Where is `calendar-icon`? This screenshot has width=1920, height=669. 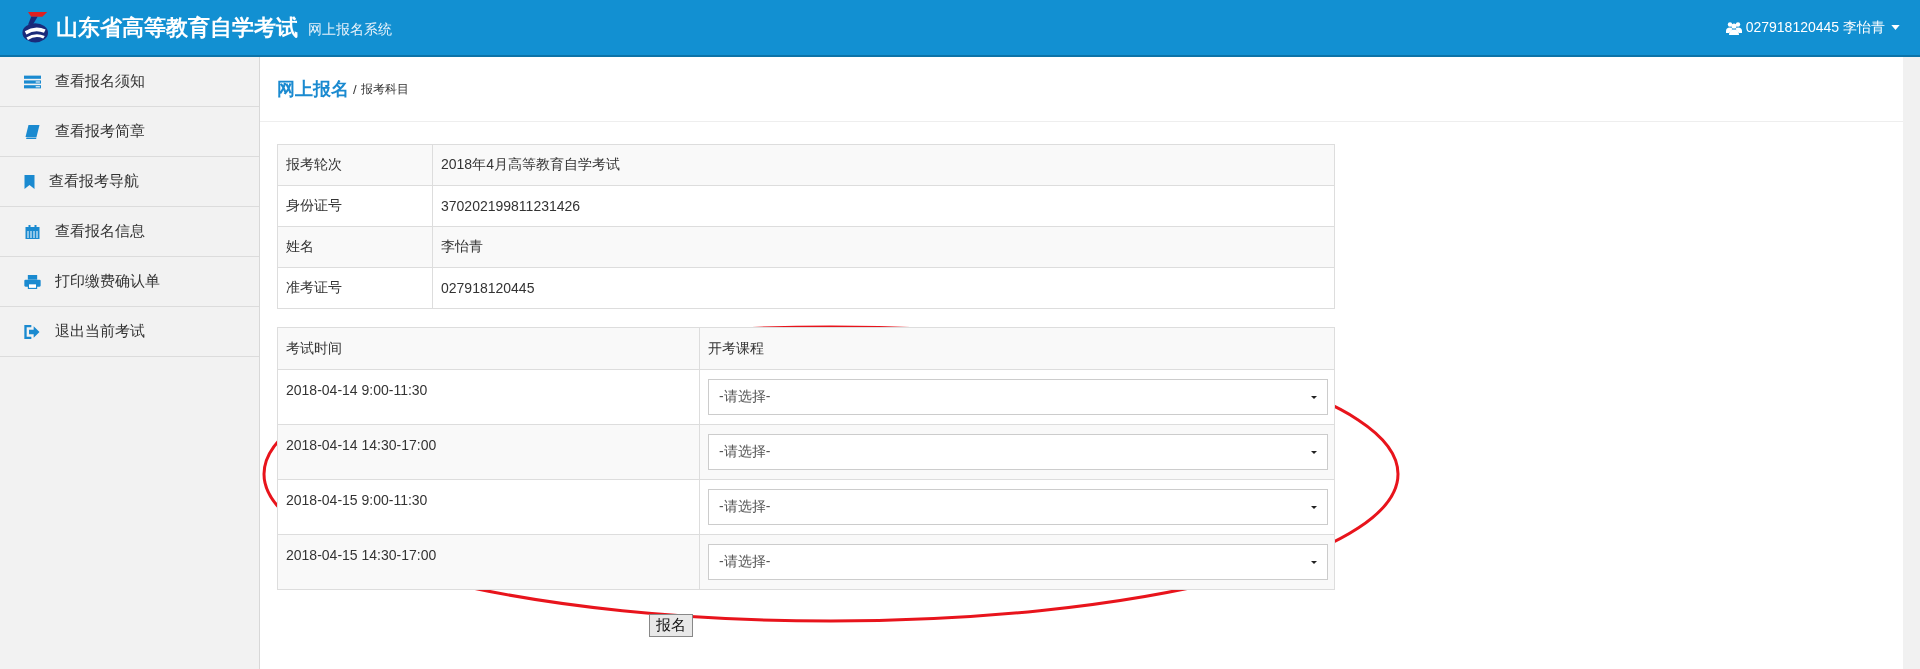 calendar-icon is located at coordinates (32, 231).